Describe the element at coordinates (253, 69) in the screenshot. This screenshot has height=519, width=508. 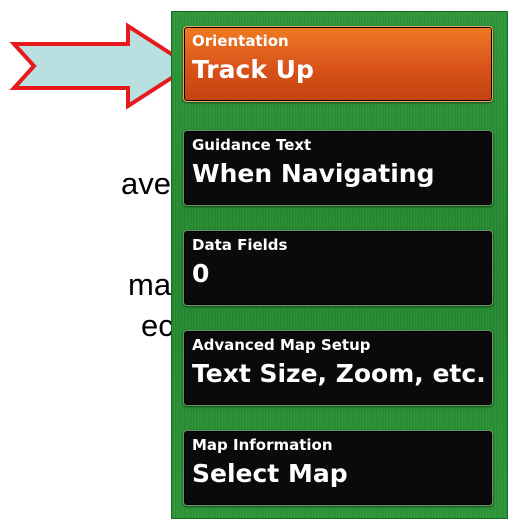
I see `menu-item-value: Track Up` at that location.